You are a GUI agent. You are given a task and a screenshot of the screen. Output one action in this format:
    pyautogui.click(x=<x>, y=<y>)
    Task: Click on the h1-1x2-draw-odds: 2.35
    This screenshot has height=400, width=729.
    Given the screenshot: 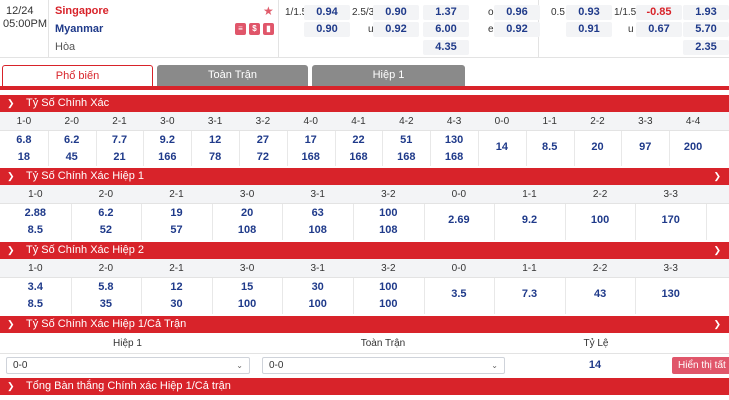 What is the action you would take?
    pyautogui.click(x=706, y=47)
    